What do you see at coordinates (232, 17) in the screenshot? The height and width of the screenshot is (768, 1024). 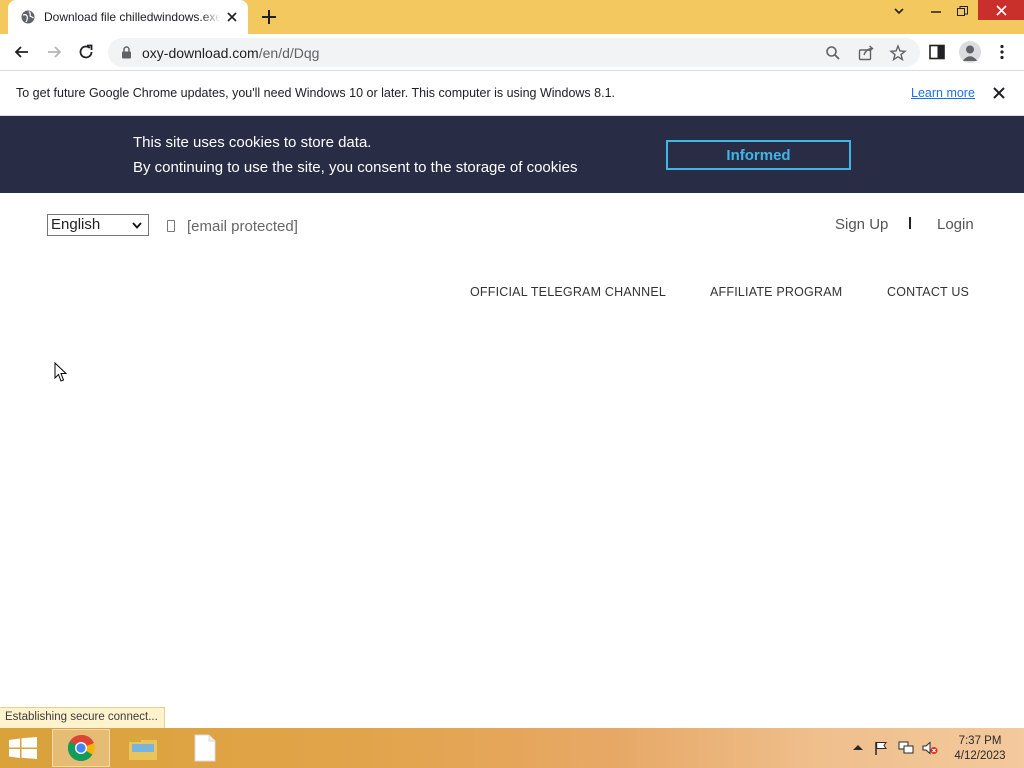 I see `tab-close-icon` at bounding box center [232, 17].